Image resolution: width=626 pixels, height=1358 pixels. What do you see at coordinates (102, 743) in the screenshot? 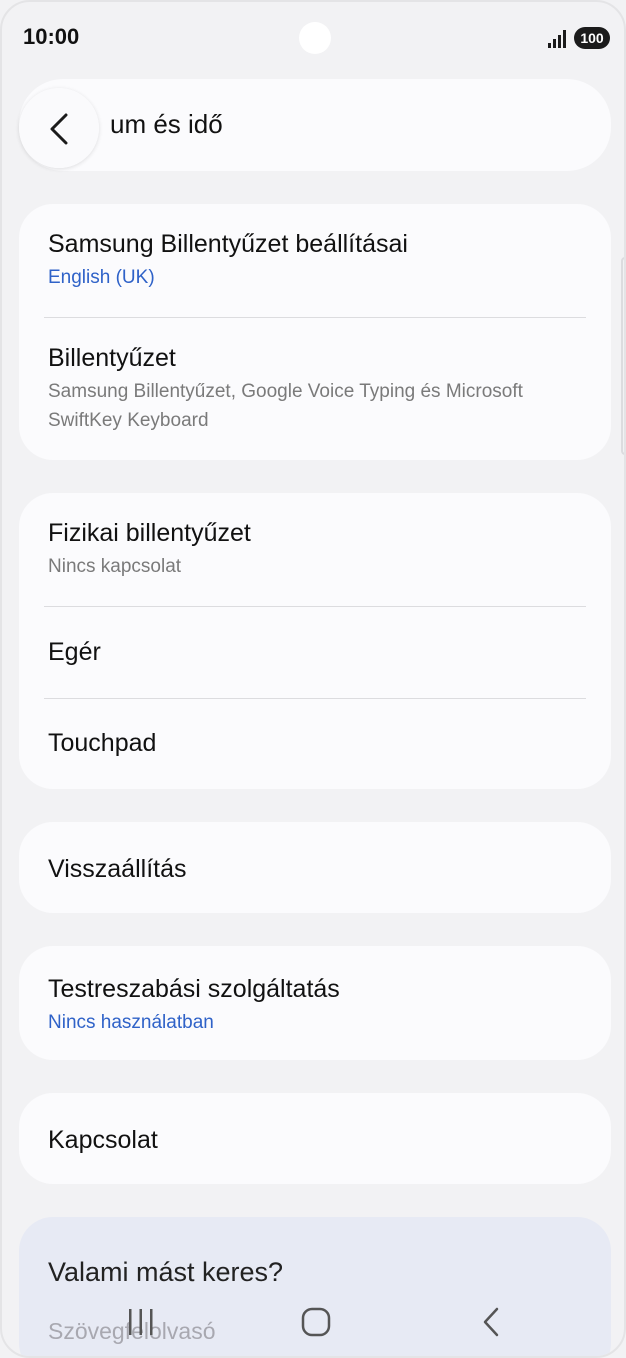
I see `settings-item-title: Touchpad` at bounding box center [102, 743].